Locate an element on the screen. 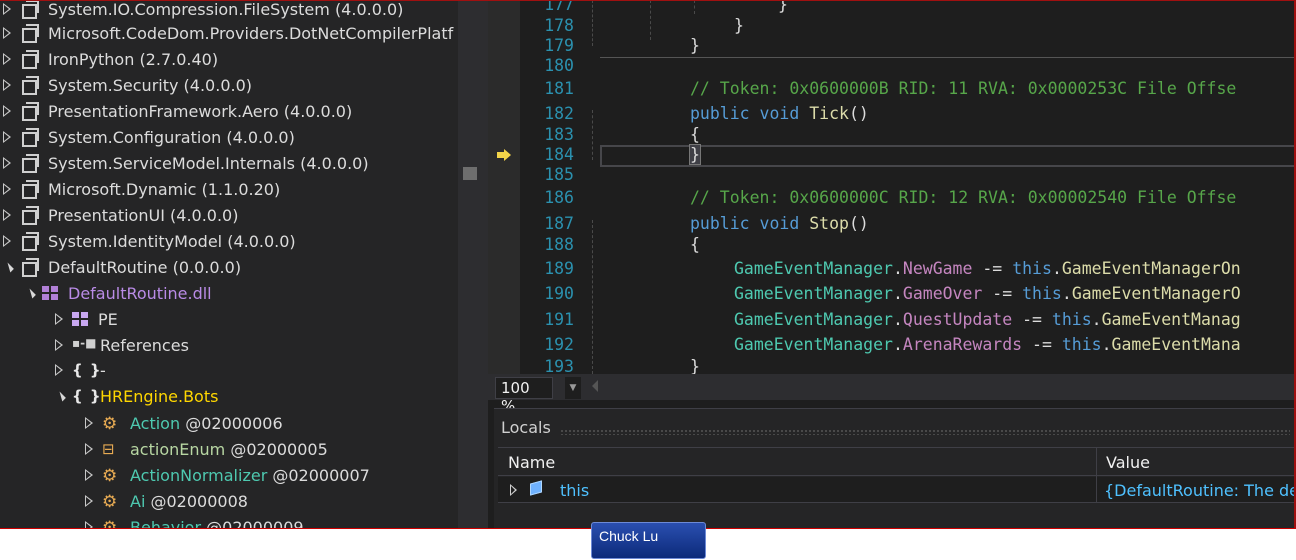 The width and height of the screenshot is (1296, 560). line-number: 193 is located at coordinates (559, 365).